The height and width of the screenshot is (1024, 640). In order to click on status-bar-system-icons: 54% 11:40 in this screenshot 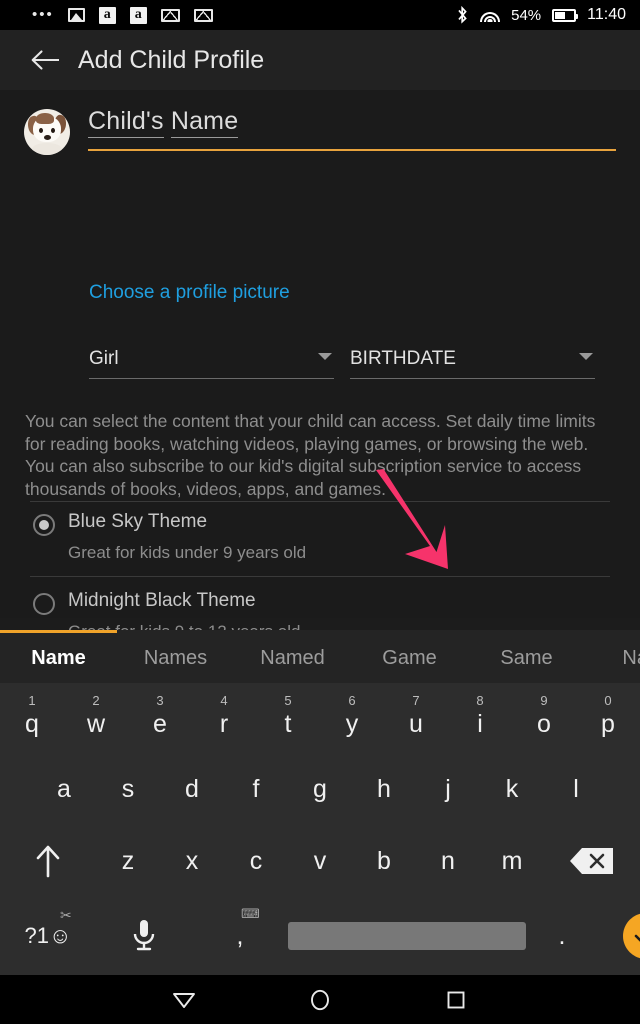, I will do `click(541, 15)`.